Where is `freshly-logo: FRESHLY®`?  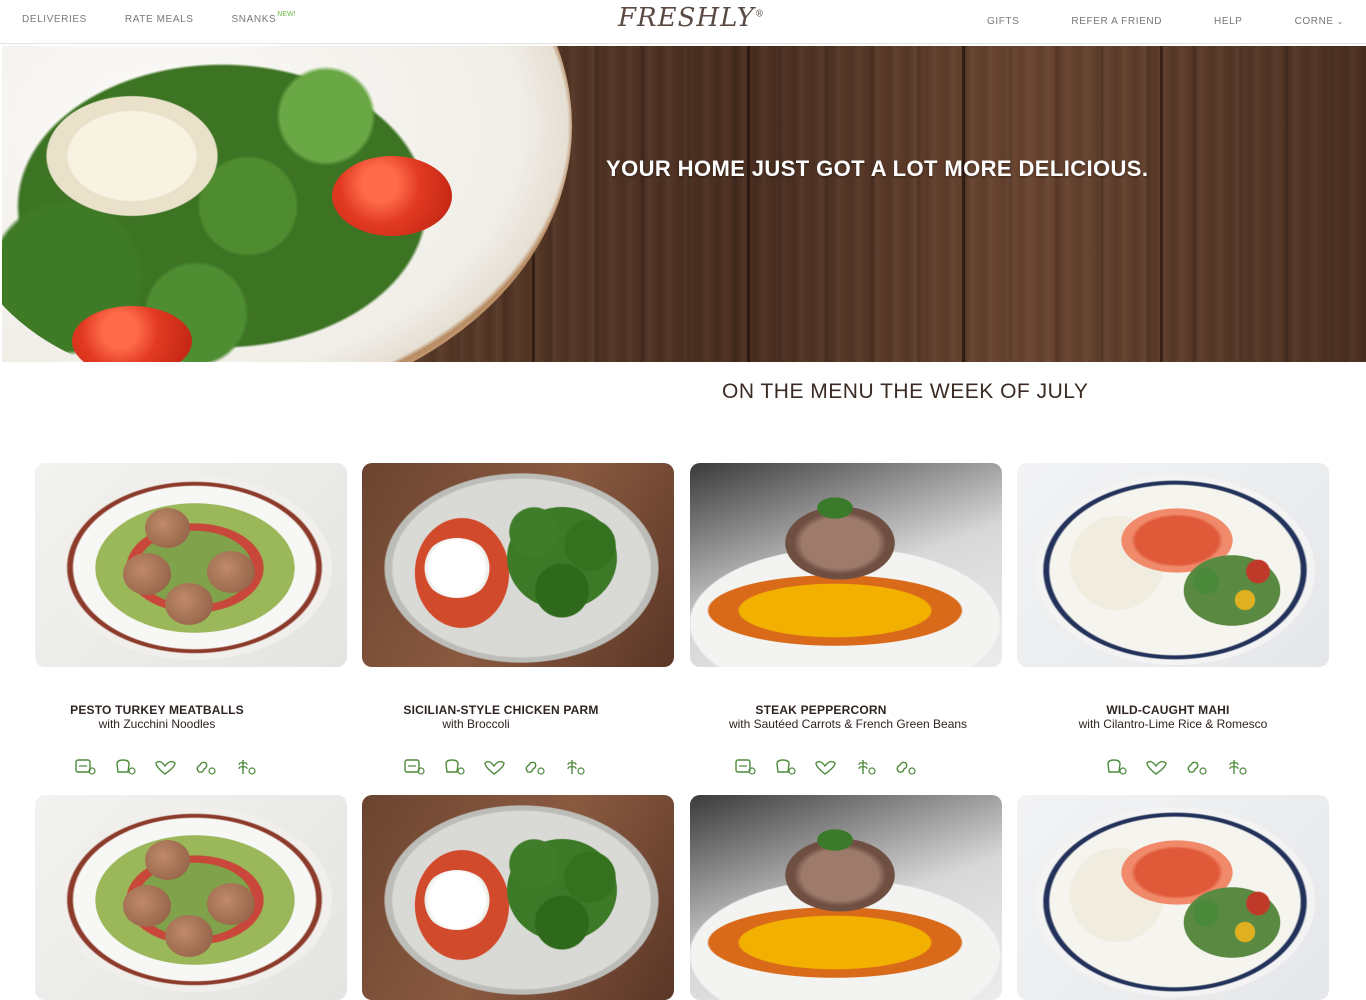
freshly-logo: FRESHLY® is located at coordinates (691, 18).